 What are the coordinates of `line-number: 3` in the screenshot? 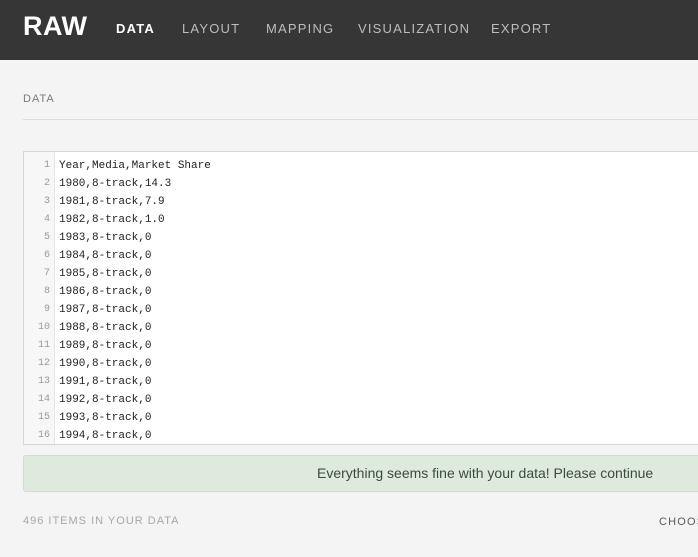 It's located at (46, 201).